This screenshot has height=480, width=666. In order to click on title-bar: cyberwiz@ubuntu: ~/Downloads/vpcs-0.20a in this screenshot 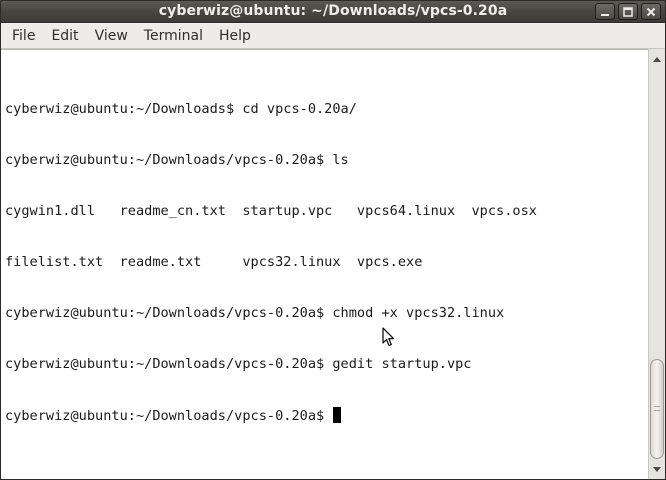, I will do `click(333, 12)`.